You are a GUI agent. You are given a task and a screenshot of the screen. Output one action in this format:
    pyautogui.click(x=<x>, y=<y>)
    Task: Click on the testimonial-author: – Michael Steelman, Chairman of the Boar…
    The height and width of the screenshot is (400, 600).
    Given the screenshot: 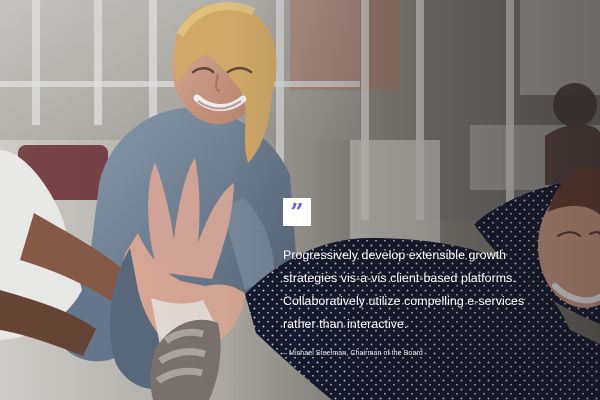 What is the action you would take?
    pyautogui.click(x=353, y=353)
    